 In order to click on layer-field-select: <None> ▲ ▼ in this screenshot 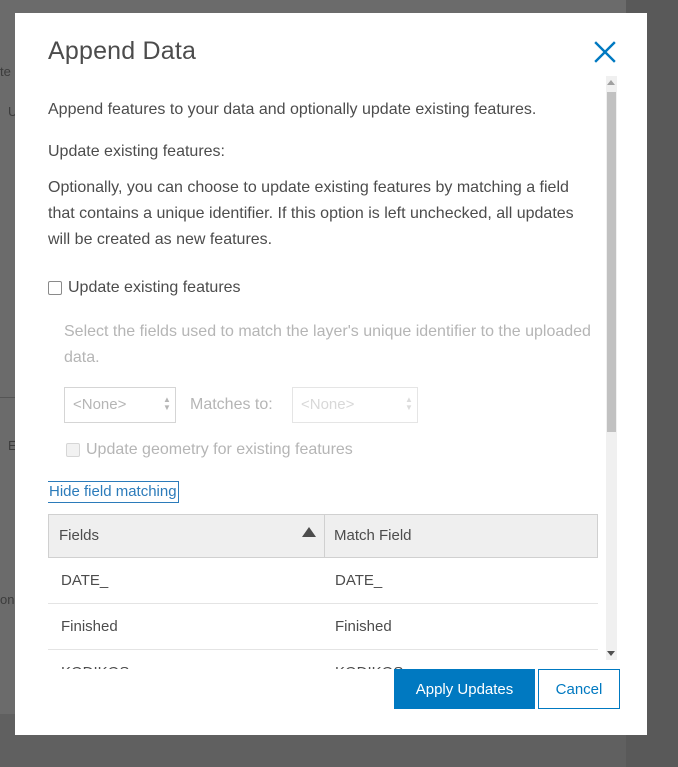, I will do `click(120, 405)`.